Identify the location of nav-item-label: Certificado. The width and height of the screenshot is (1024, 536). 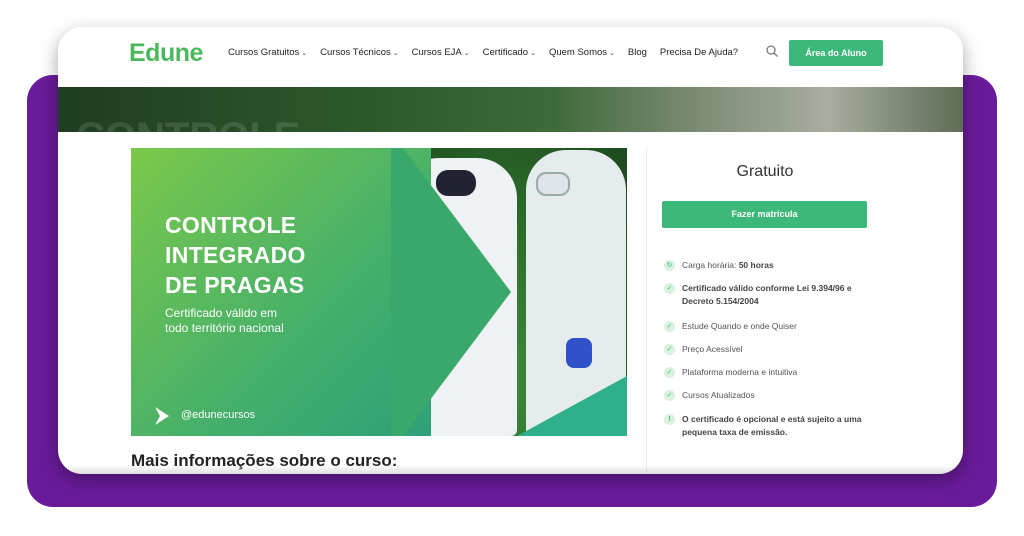
(505, 52).